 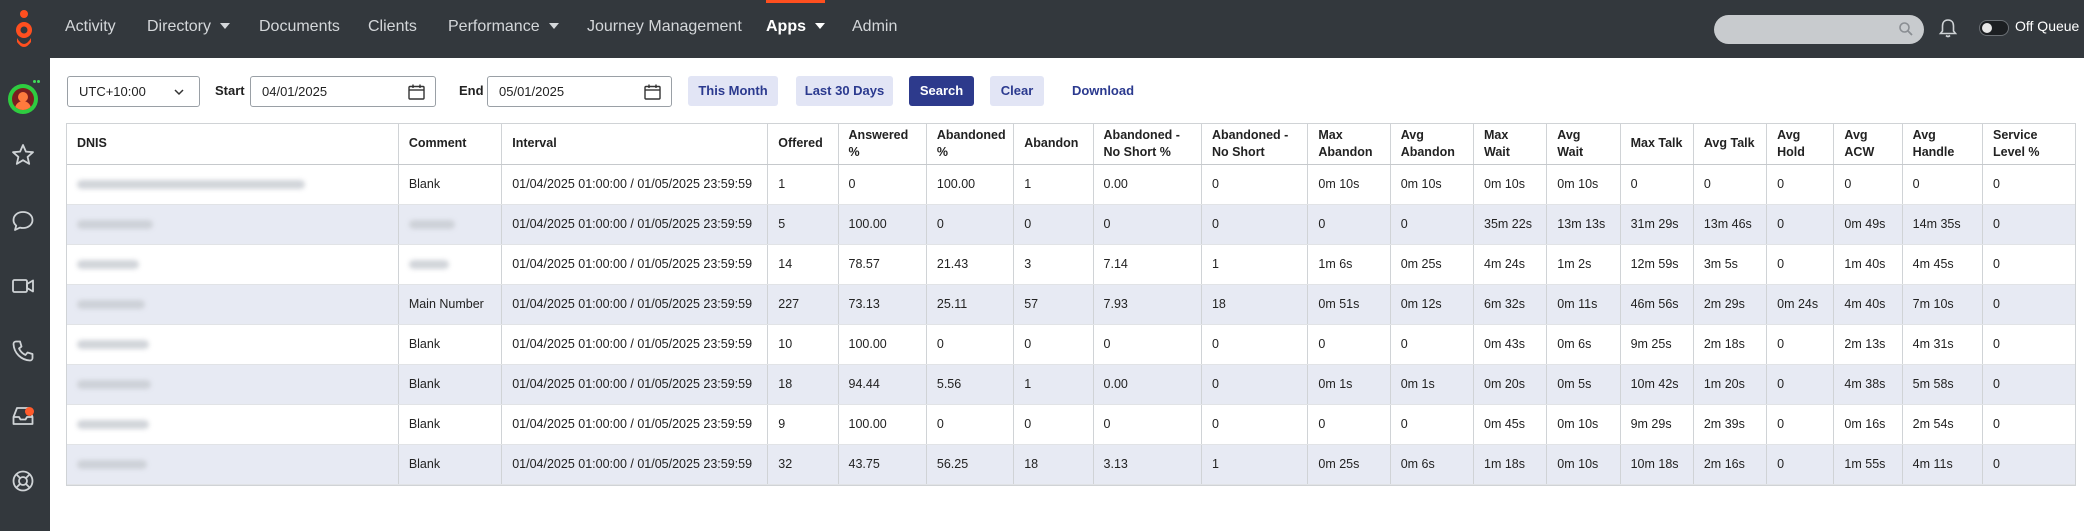 I want to click on column-header: Answered %, so click(x=882, y=144).